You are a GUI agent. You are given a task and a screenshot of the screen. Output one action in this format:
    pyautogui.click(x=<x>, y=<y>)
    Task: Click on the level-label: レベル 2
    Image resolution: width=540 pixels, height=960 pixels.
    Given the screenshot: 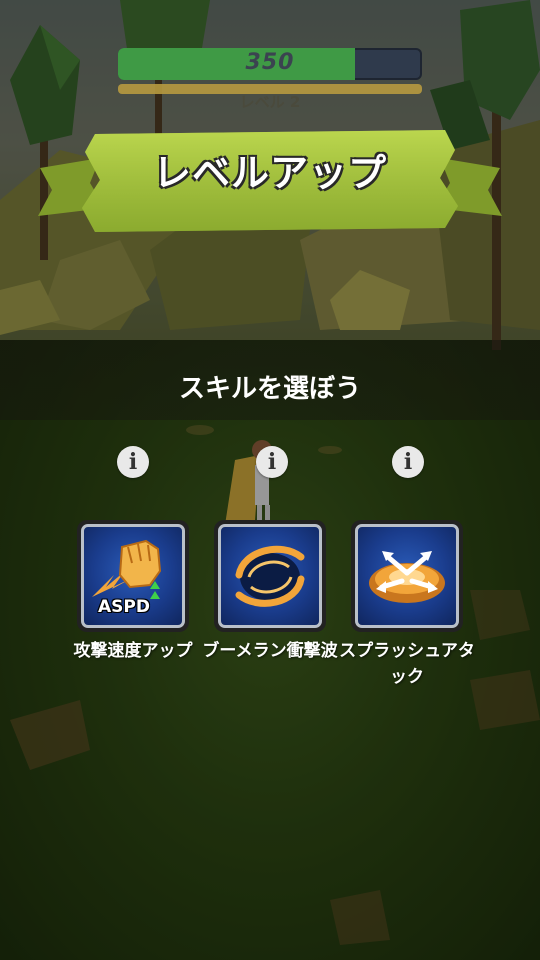 What is the action you would take?
    pyautogui.click(x=270, y=102)
    